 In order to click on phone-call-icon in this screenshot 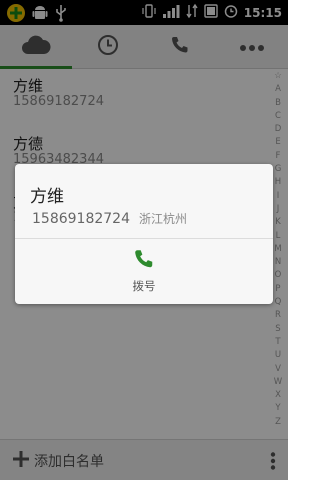, I will do `click(144, 261)`.